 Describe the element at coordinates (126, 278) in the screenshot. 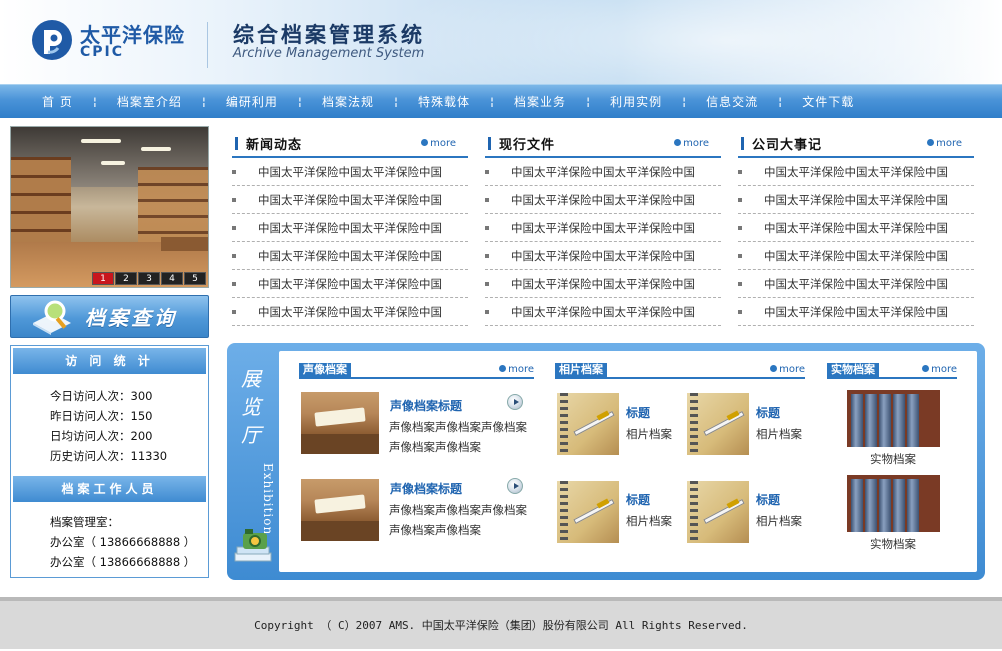

I see `slide-number-button: 2` at that location.